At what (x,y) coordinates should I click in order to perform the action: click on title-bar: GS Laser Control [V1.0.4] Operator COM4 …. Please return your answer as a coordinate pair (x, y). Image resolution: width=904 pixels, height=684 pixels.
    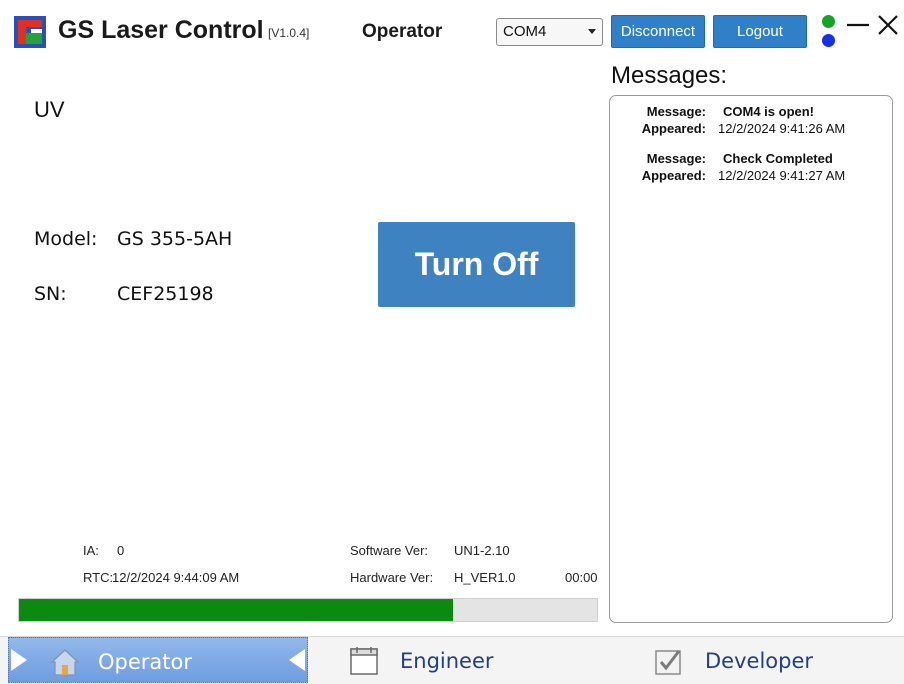
    Looking at the image, I should click on (452, 31).